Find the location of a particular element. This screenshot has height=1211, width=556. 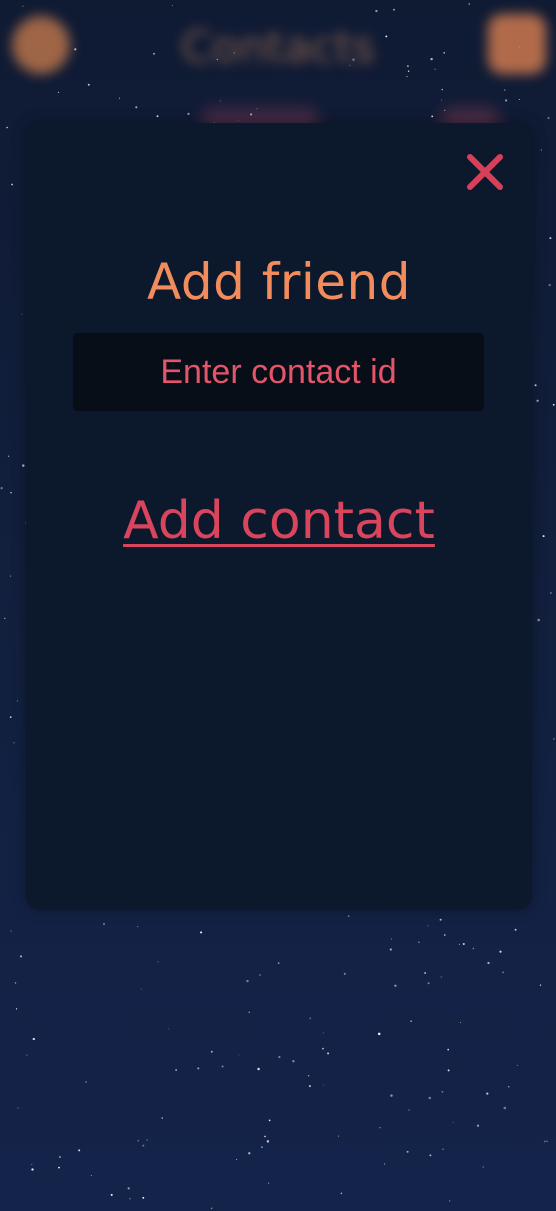

close-icon is located at coordinates (485, 172).